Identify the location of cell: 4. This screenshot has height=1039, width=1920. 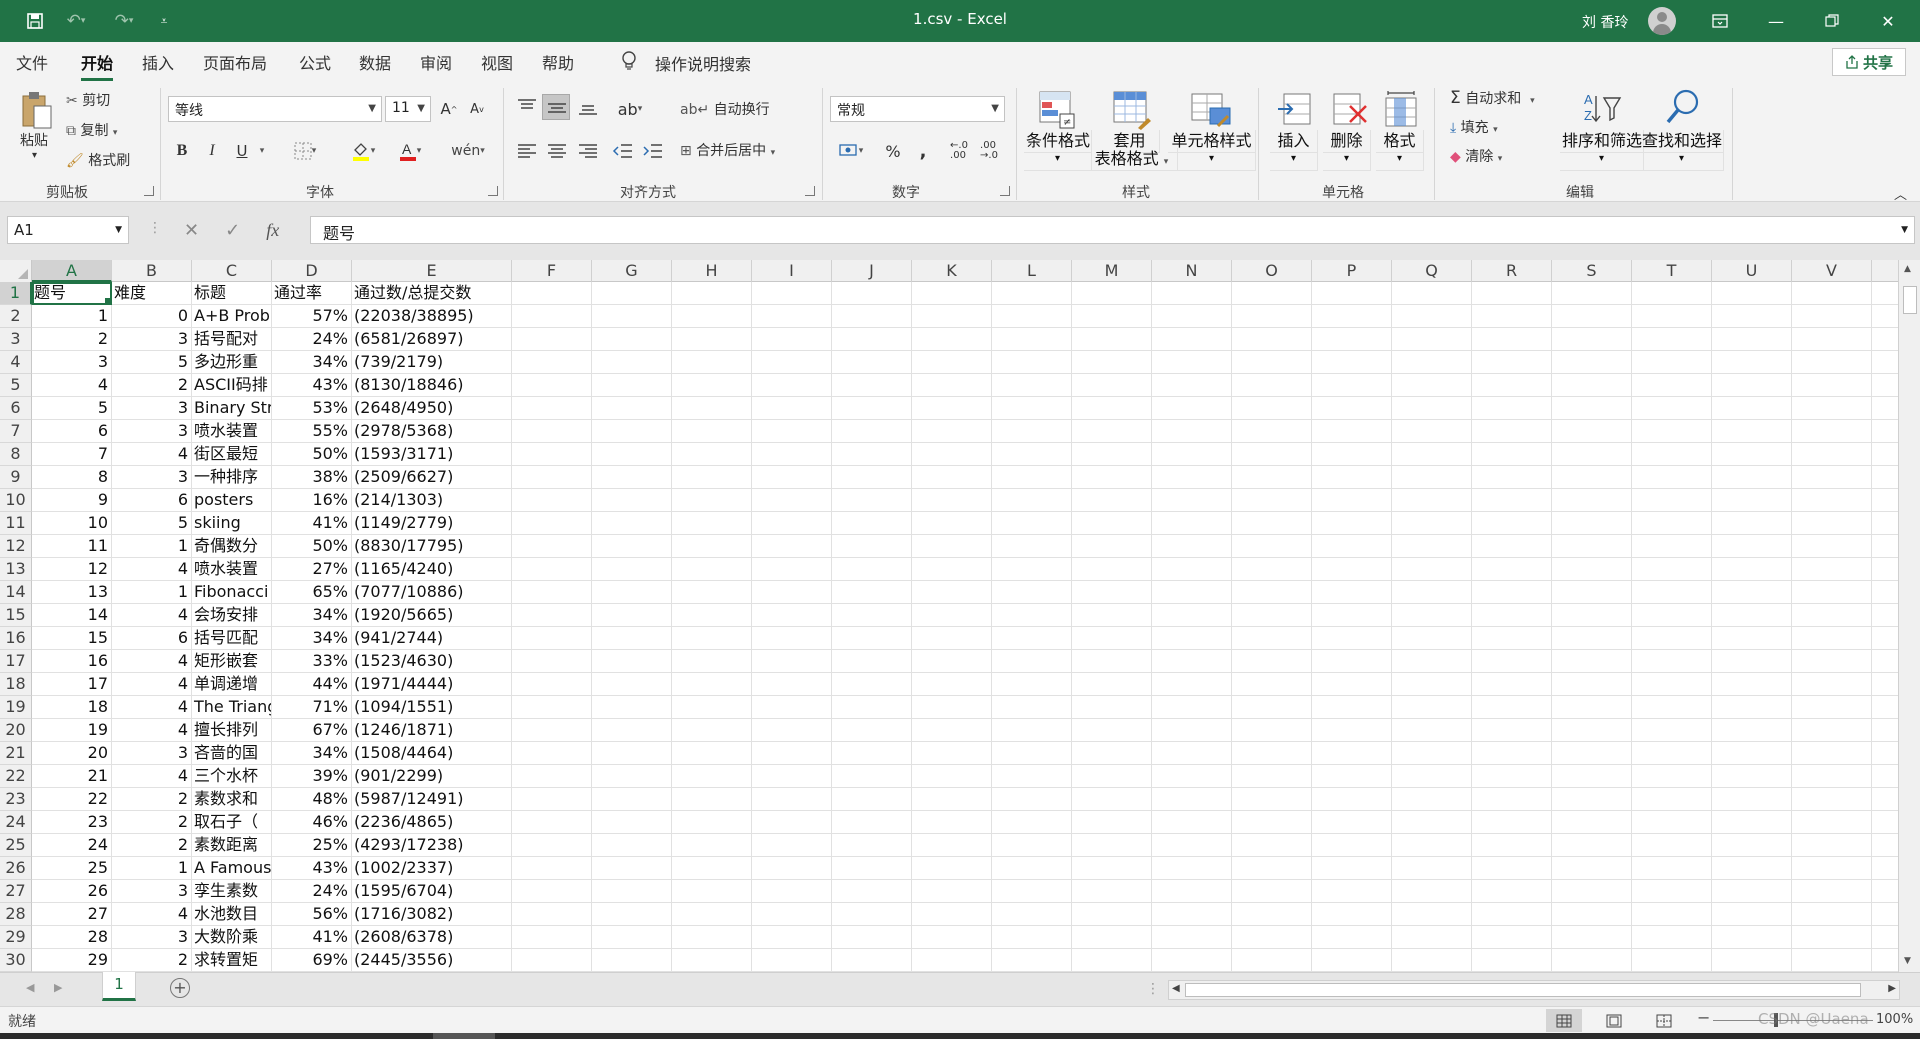
(152, 684).